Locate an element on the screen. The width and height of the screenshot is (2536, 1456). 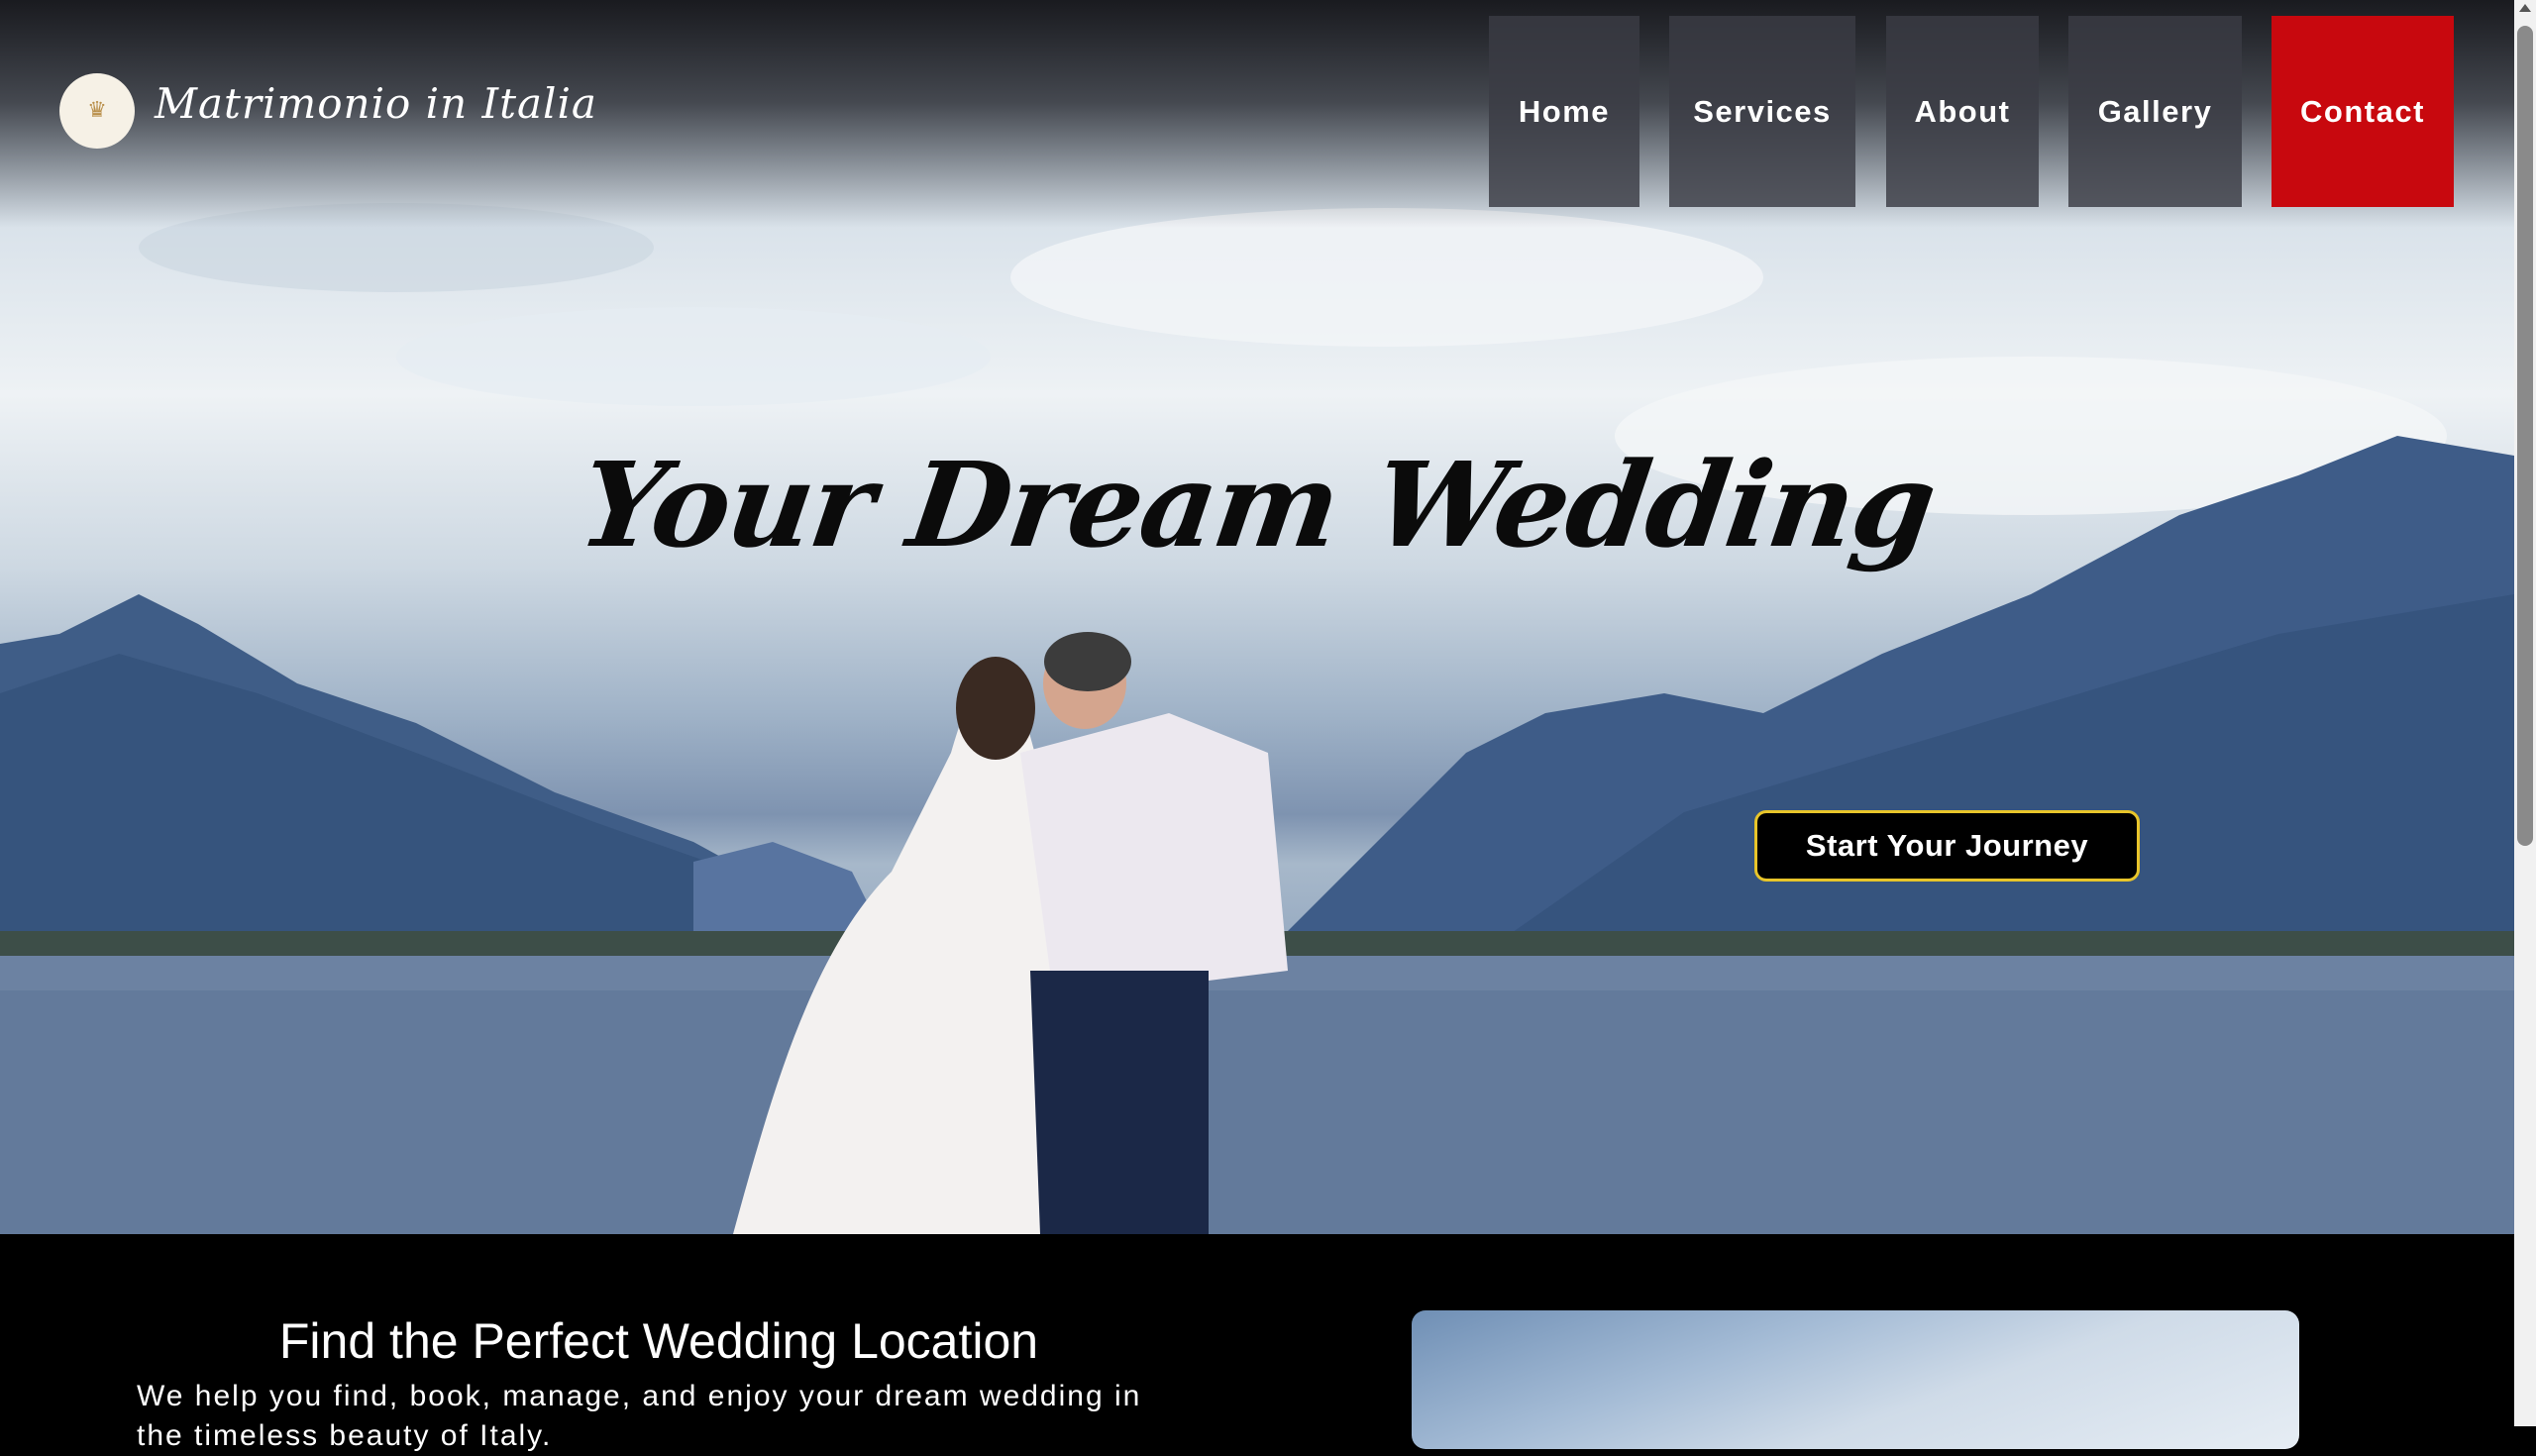
brand-logo: ♛ is located at coordinates (97, 111).